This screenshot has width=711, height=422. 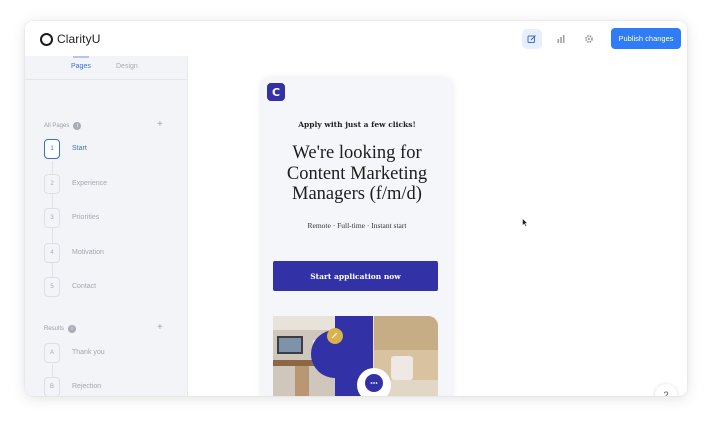 I want to click on page-item-start: 1 Start, so click(x=109, y=150).